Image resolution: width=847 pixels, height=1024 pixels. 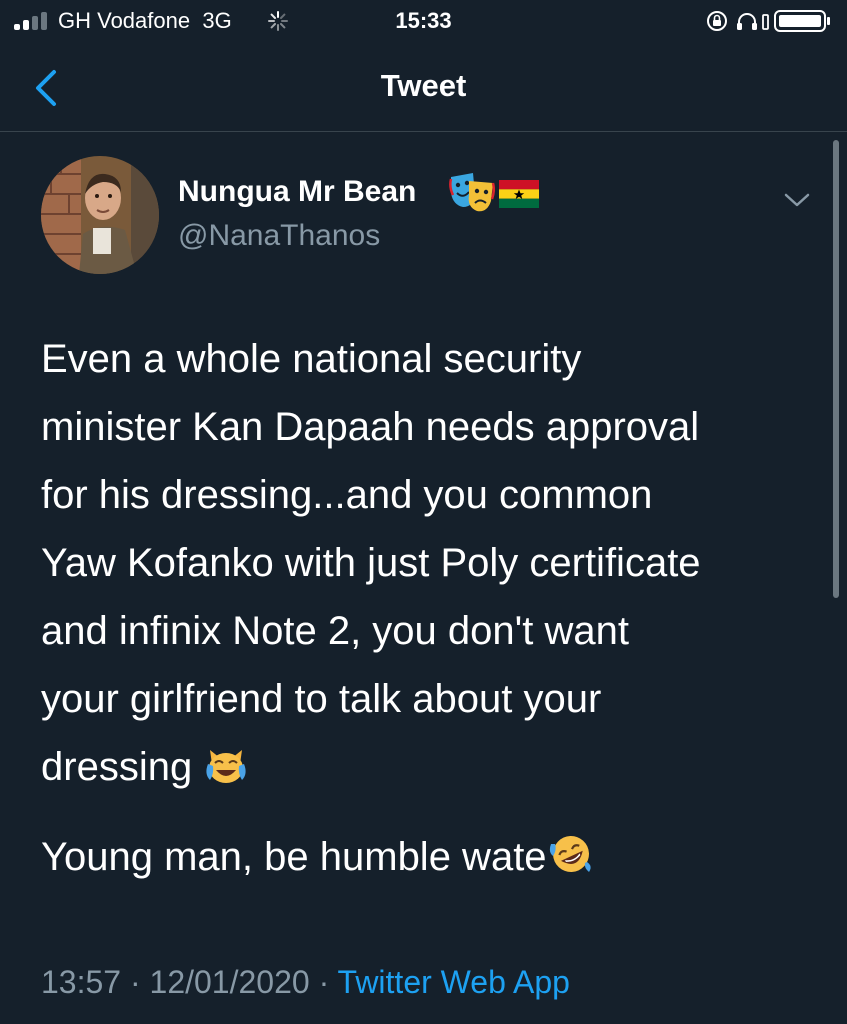 I want to click on page-title: Tweet, so click(x=423, y=85).